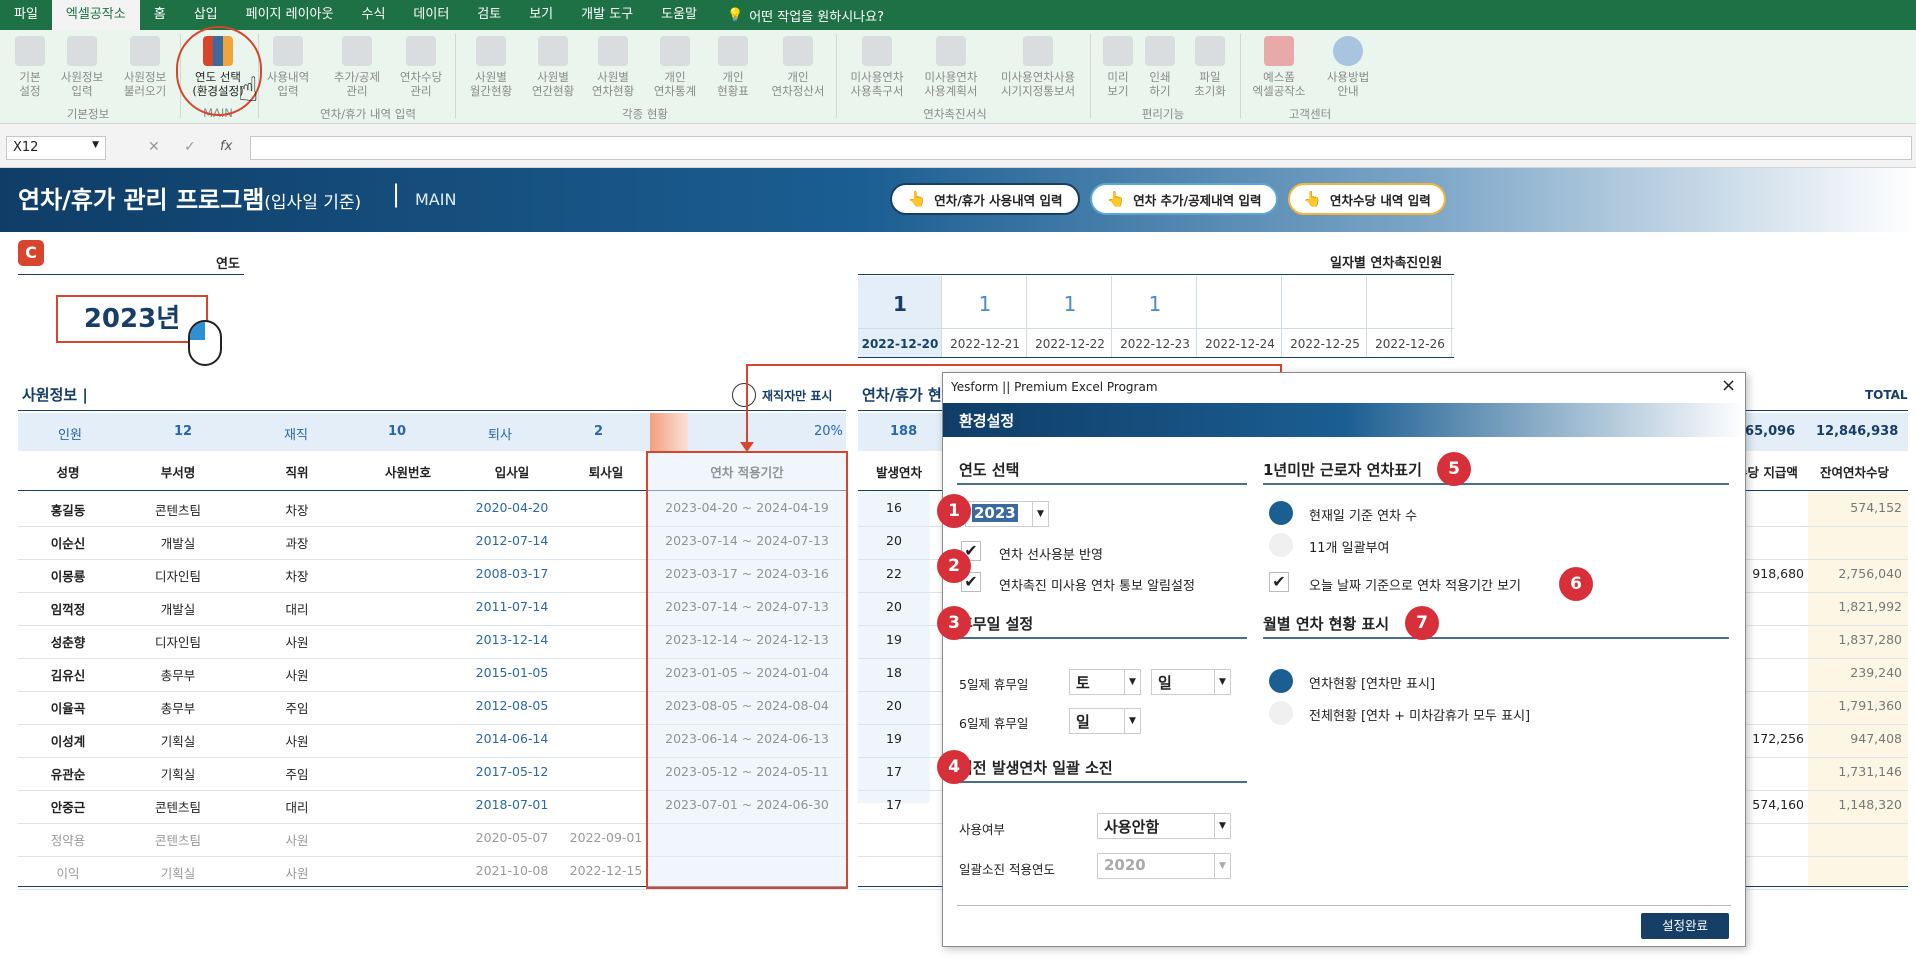 The width and height of the screenshot is (1916, 960). What do you see at coordinates (607, 15) in the screenshot?
I see `tab-developer: 개발 도구` at bounding box center [607, 15].